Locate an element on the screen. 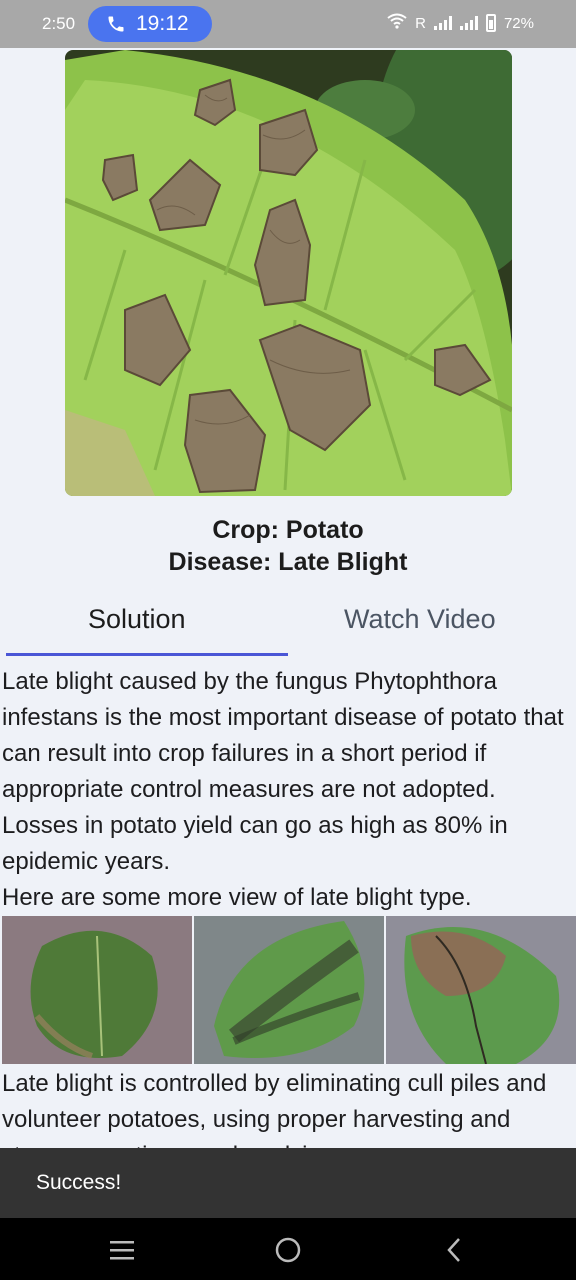 Image resolution: width=576 pixels, height=1280 pixels. signal-icon is located at coordinates (442, 23).